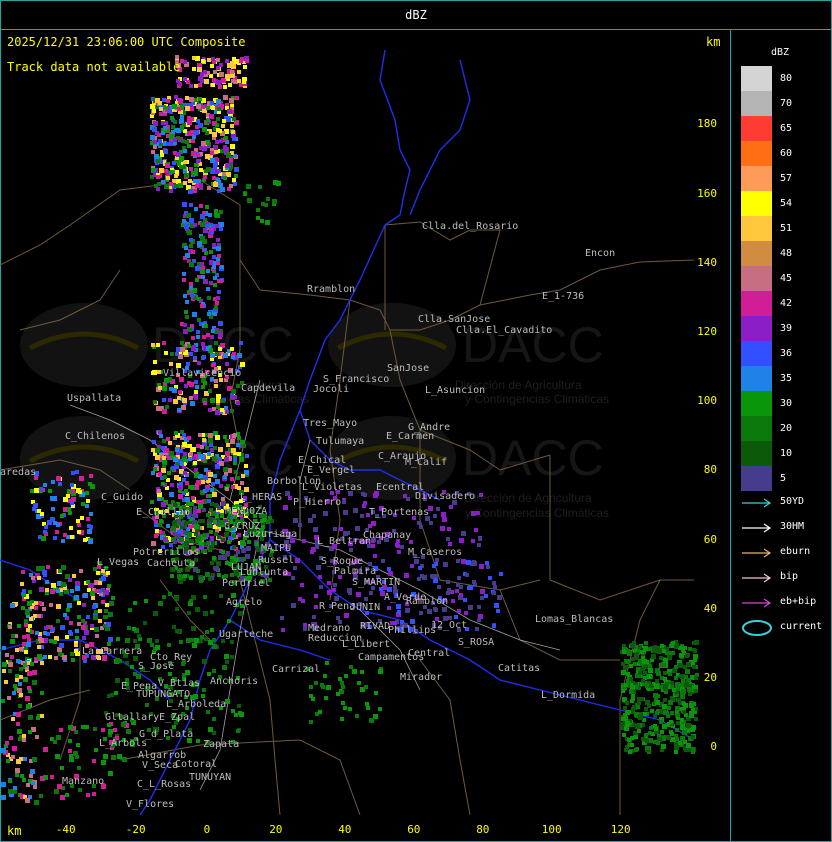 The height and width of the screenshot is (842, 832). Describe the element at coordinates (123, 743) in the screenshot. I see `place-label: L_Arbols` at that location.